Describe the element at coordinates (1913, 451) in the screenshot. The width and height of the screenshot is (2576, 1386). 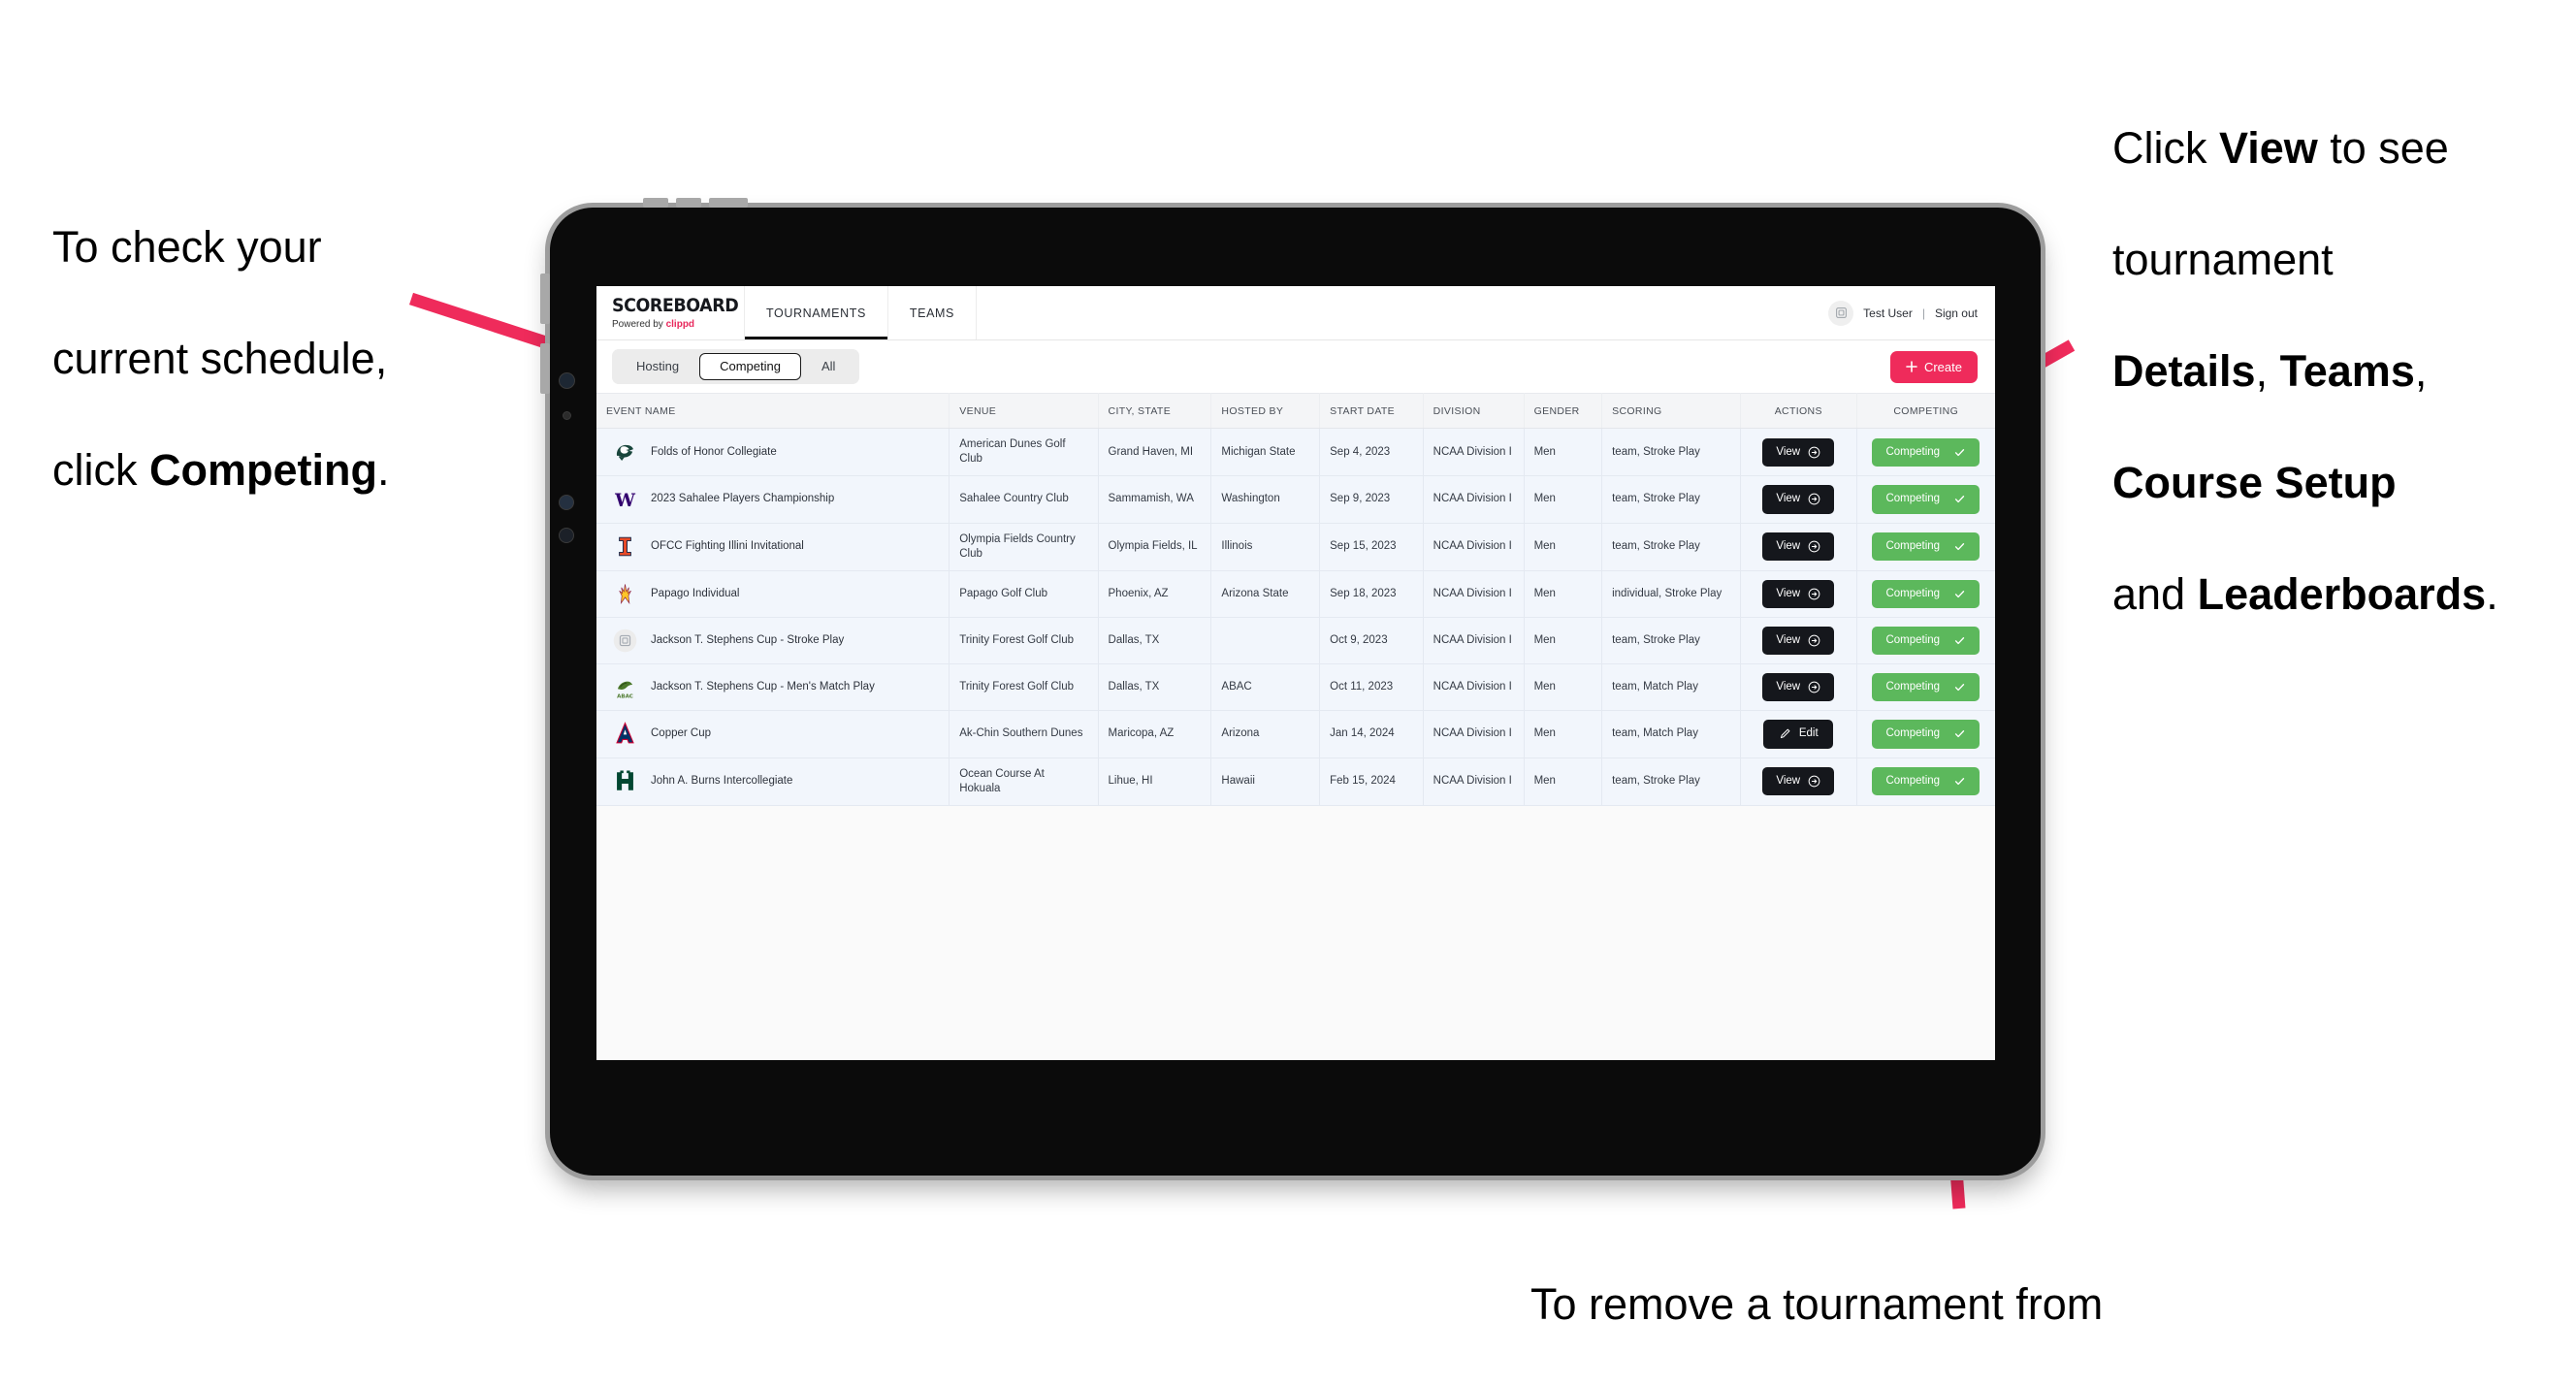
I see `competing-button-label: Competing` at that location.